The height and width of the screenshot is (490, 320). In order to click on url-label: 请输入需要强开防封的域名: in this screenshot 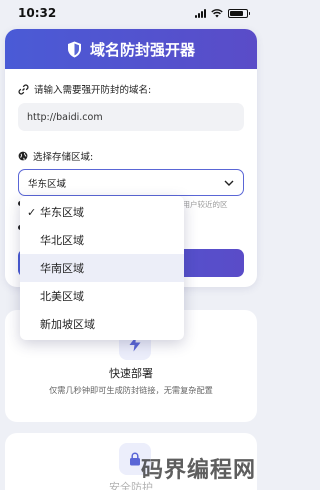, I will do `click(84, 89)`.